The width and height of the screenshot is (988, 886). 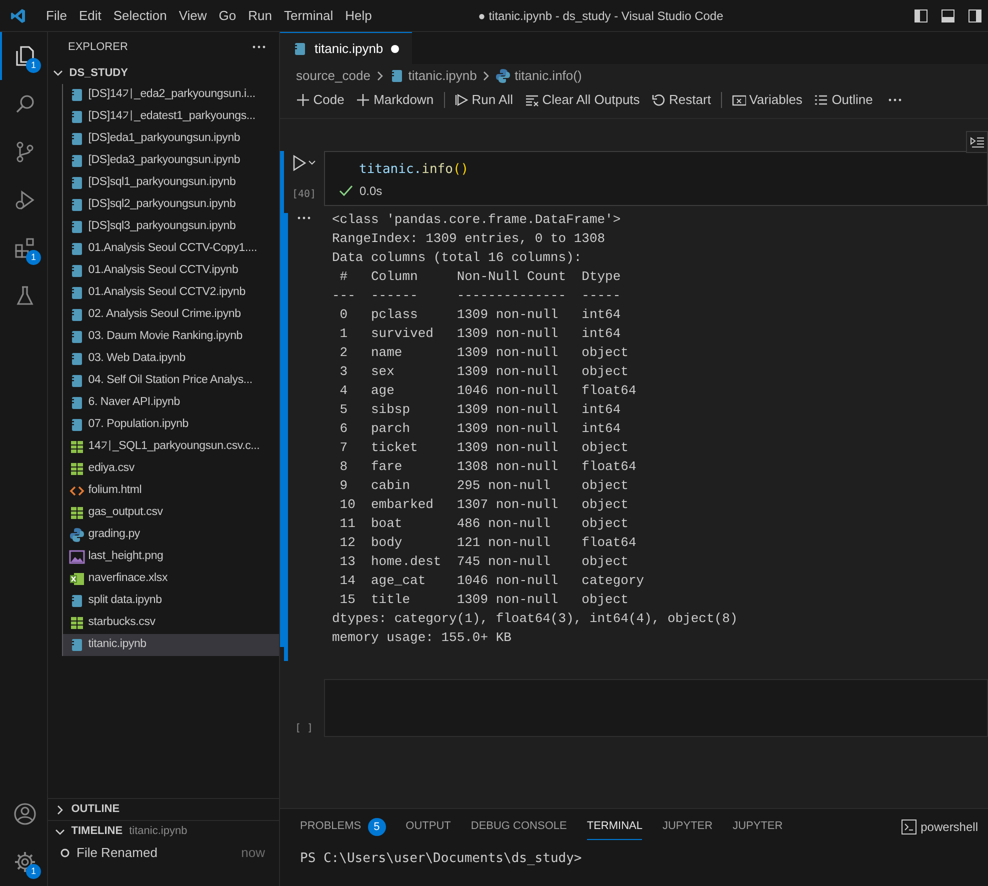 What do you see at coordinates (441, 859) in the screenshot?
I see `terminal-line: PS C:\Users\user\Documents\ds_study>` at bounding box center [441, 859].